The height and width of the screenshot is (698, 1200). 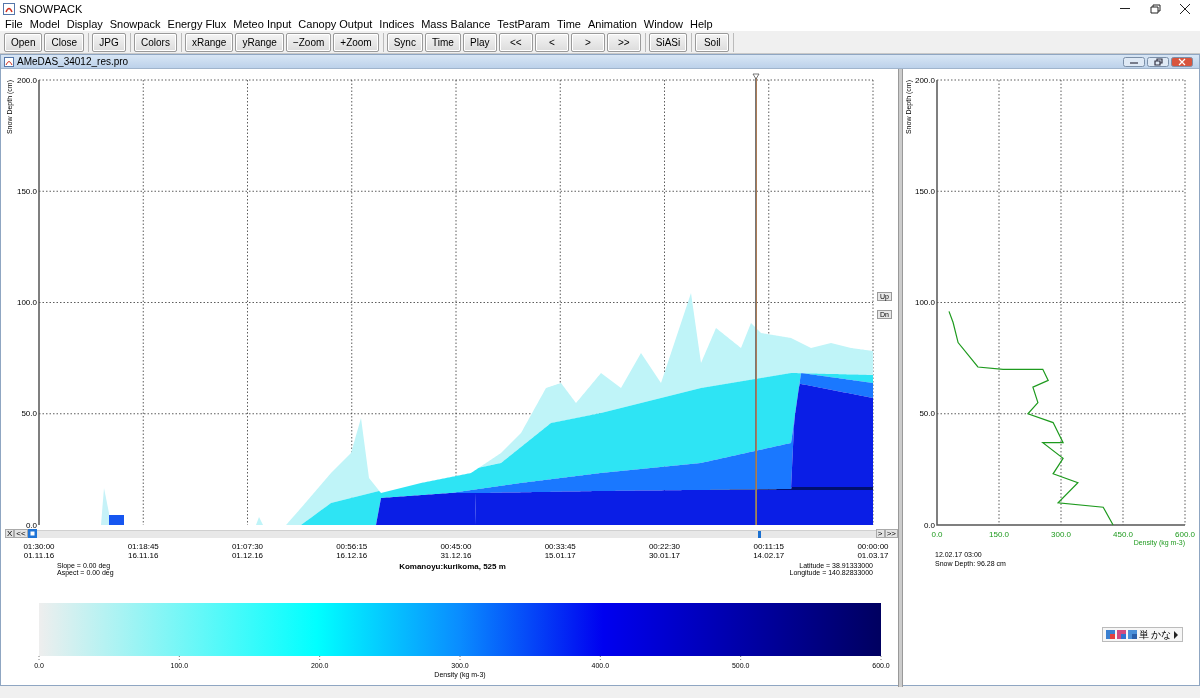 I want to click on toolbar-button: JPG, so click(x=109, y=42).